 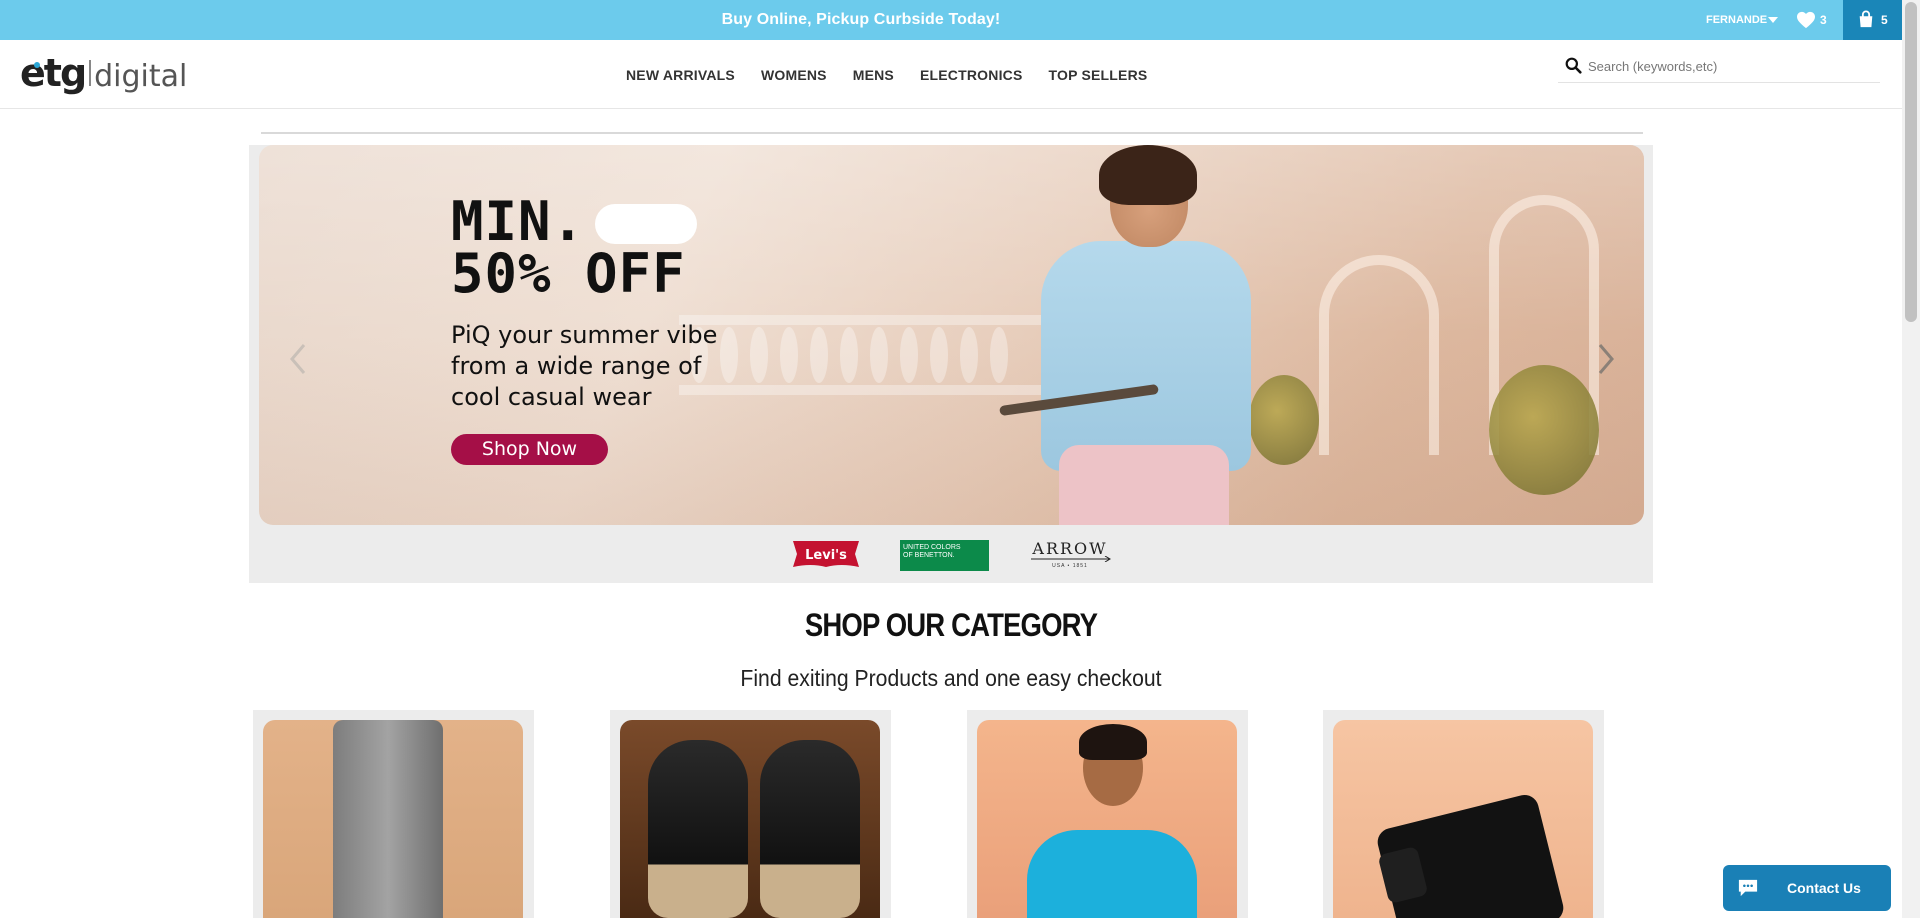 What do you see at coordinates (794, 75) in the screenshot?
I see `nav-womens: WOMENS` at bounding box center [794, 75].